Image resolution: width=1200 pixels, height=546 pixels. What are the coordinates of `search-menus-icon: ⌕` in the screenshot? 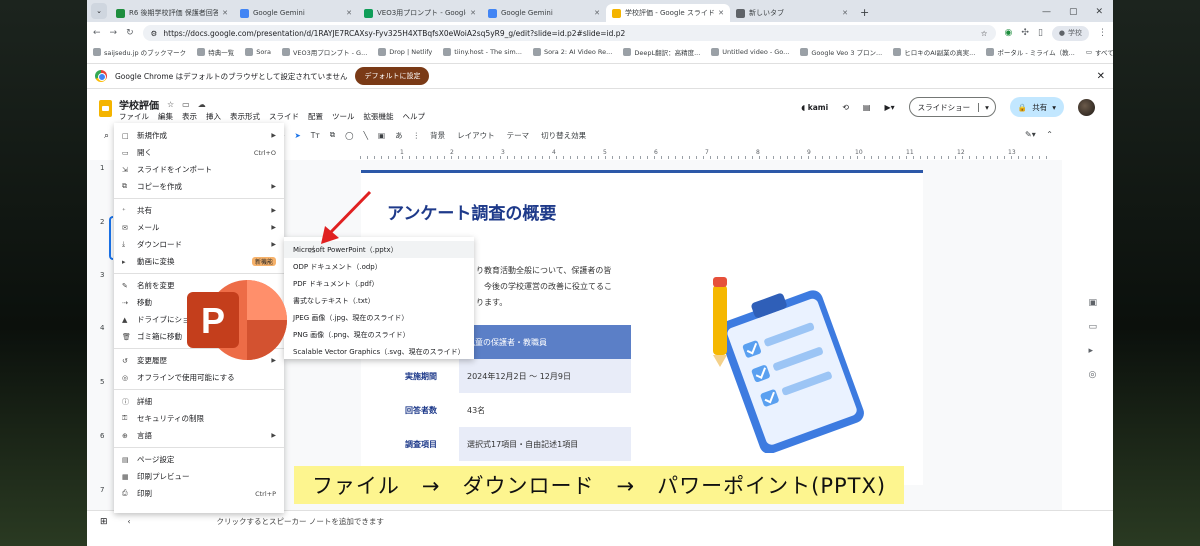 It's located at (106, 136).